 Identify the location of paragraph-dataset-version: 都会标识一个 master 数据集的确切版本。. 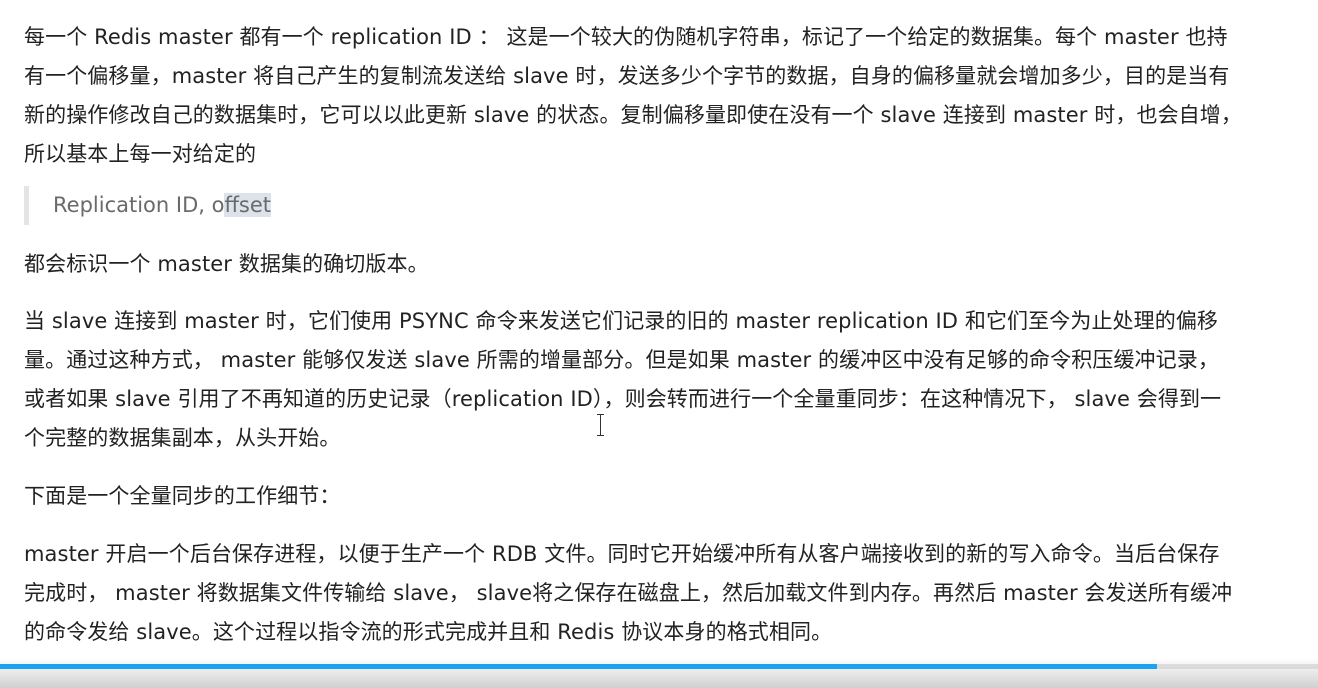
(226, 264).